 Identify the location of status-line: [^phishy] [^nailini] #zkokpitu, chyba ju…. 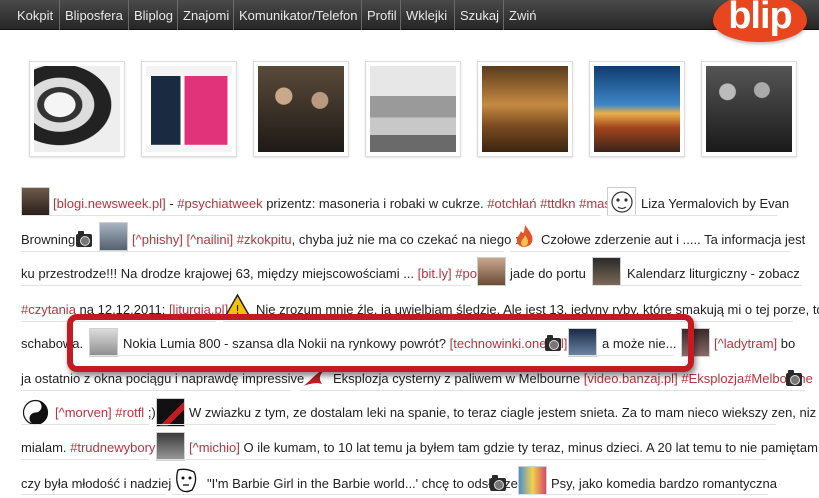
(329, 240).